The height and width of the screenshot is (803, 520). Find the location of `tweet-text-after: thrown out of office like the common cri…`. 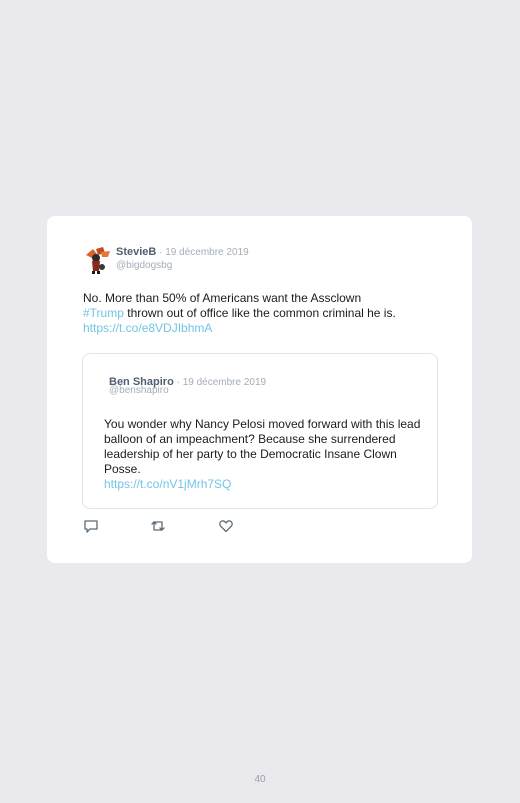

tweet-text-after: thrown out of office like the common cri… is located at coordinates (259, 313).